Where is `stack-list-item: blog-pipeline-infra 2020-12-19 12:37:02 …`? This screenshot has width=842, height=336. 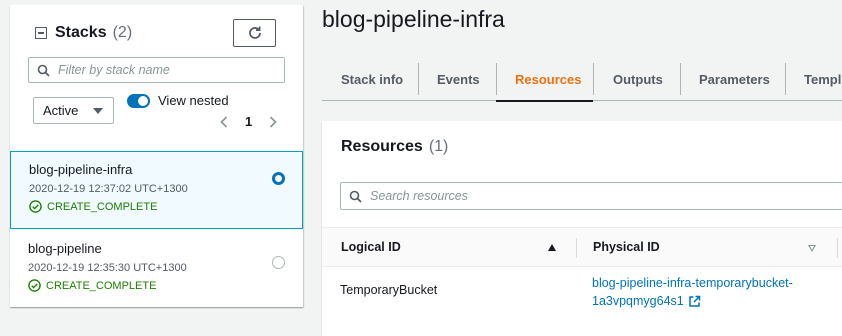 stack-list-item: blog-pipeline-infra 2020-12-19 12:37:02 … is located at coordinates (156, 190).